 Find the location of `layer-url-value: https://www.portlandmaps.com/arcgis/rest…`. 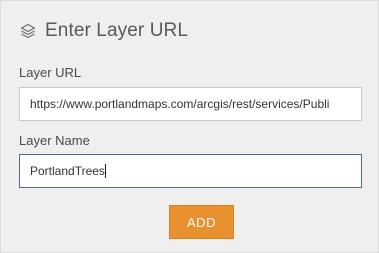

layer-url-value: https://www.portlandmaps.com/arcgis/rest… is located at coordinates (180, 104).